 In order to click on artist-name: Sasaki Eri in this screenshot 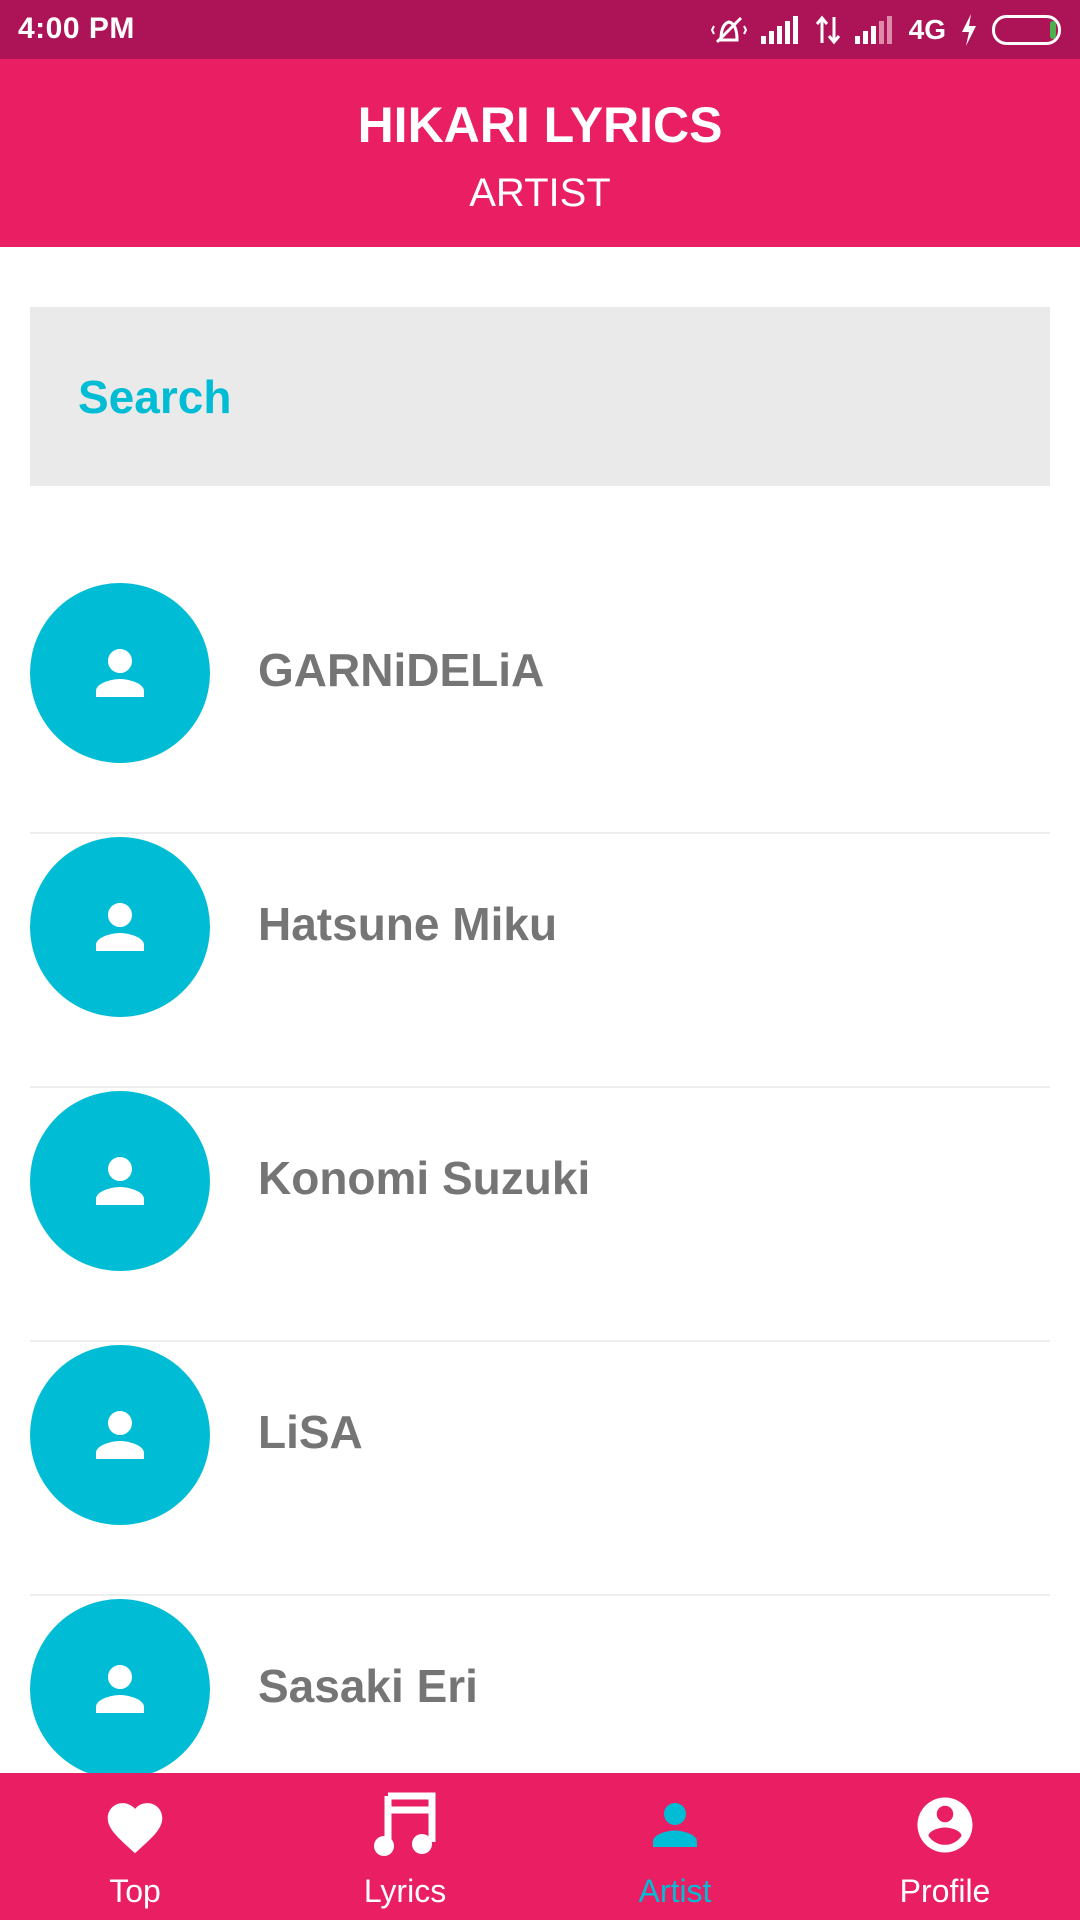, I will do `click(368, 1686)`.